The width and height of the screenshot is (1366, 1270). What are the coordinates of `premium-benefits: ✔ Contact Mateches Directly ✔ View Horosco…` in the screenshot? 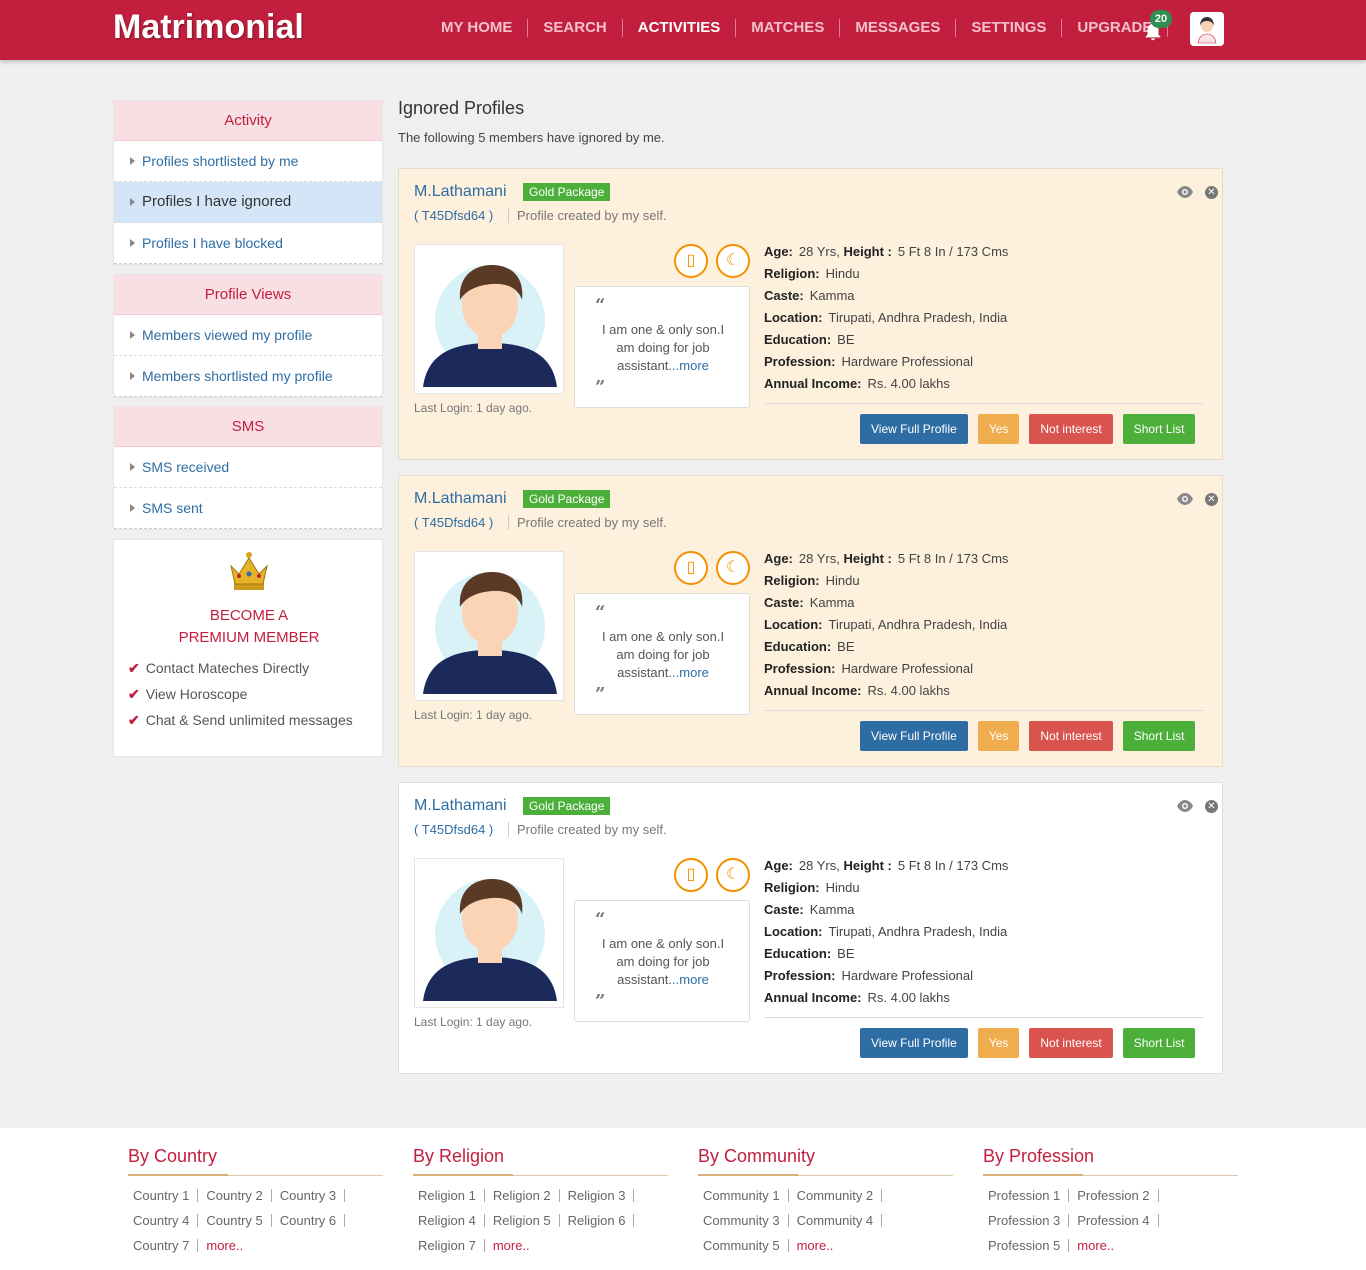 It's located at (240, 697).